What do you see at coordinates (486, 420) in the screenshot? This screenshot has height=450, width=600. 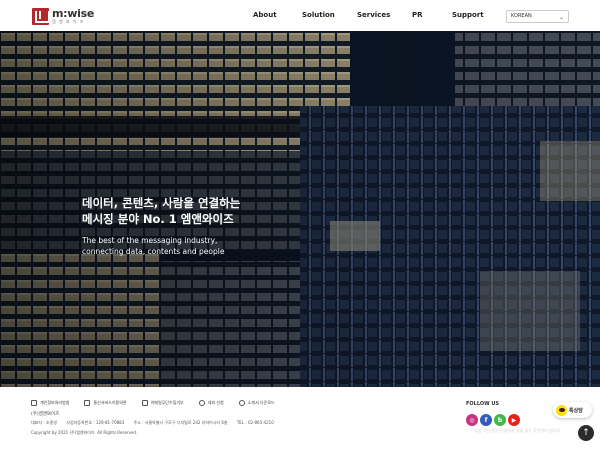 I see `facebook-icon: f` at bounding box center [486, 420].